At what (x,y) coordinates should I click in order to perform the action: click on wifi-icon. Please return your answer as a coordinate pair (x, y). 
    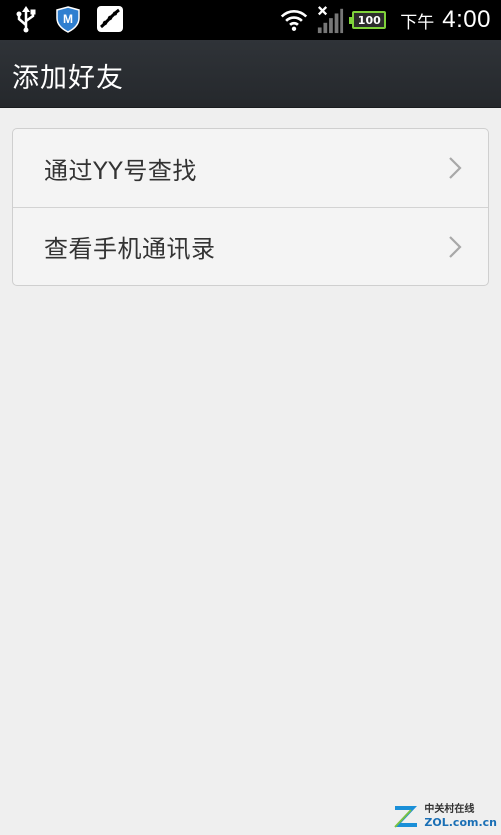
    Looking at the image, I should click on (294, 20).